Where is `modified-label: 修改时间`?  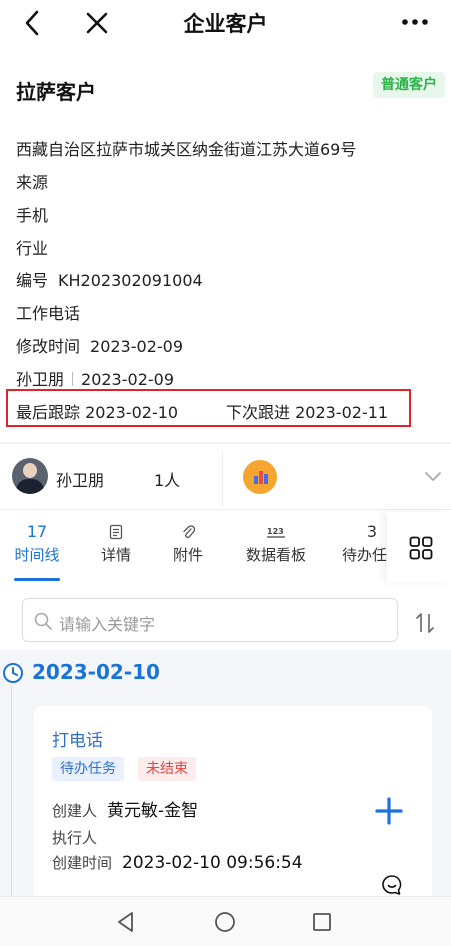 modified-label: 修改时间 is located at coordinates (48, 346).